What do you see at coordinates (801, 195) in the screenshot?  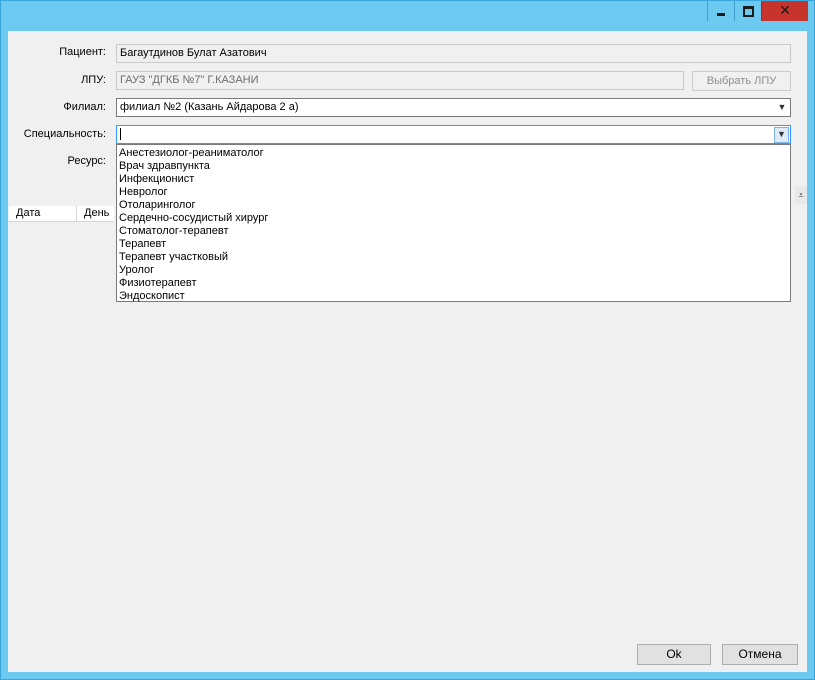 I see `chevron-down-icon: ⩡` at bounding box center [801, 195].